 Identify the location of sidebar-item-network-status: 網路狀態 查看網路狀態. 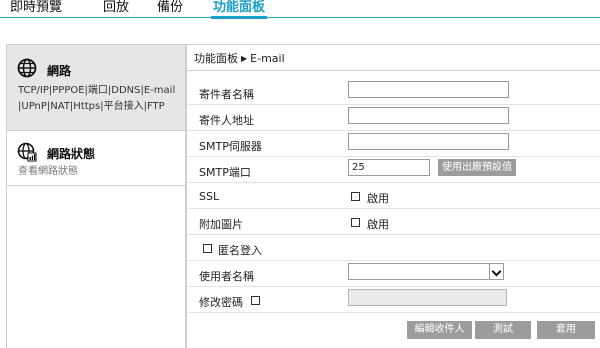
(96, 158).